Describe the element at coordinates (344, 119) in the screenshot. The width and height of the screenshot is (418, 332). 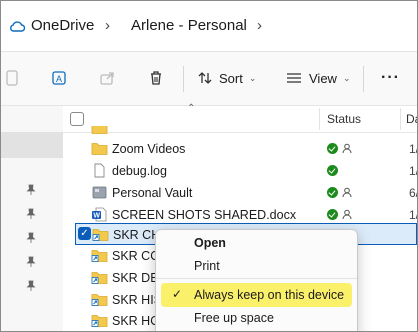
I see `column-status: Status` at that location.